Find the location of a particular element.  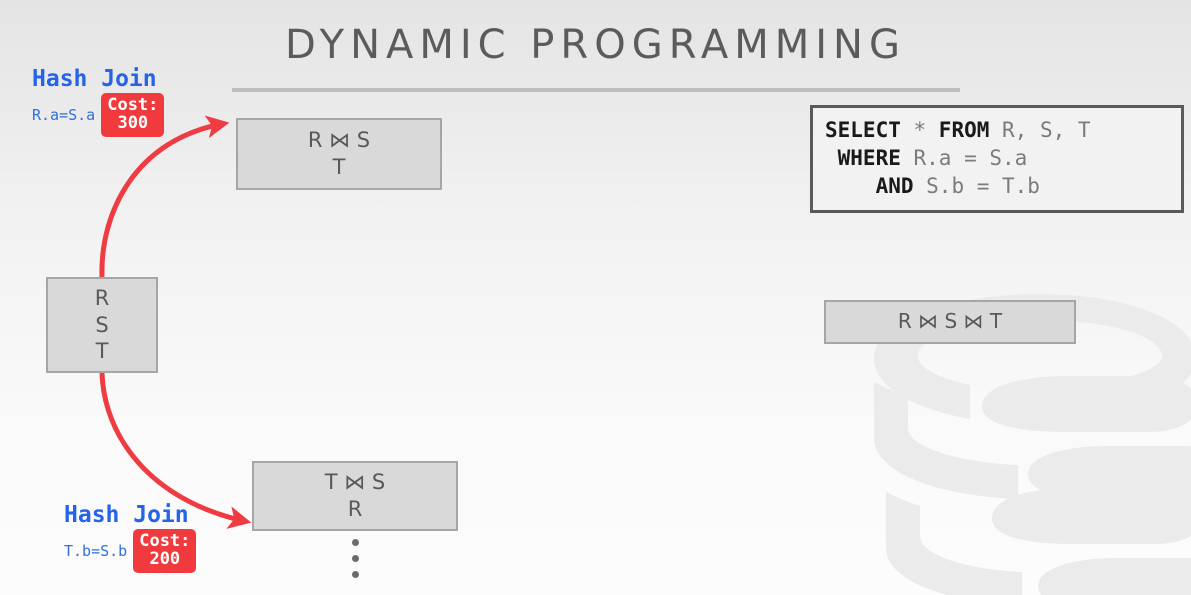

sql-keyword: SELECT is located at coordinates (863, 130).